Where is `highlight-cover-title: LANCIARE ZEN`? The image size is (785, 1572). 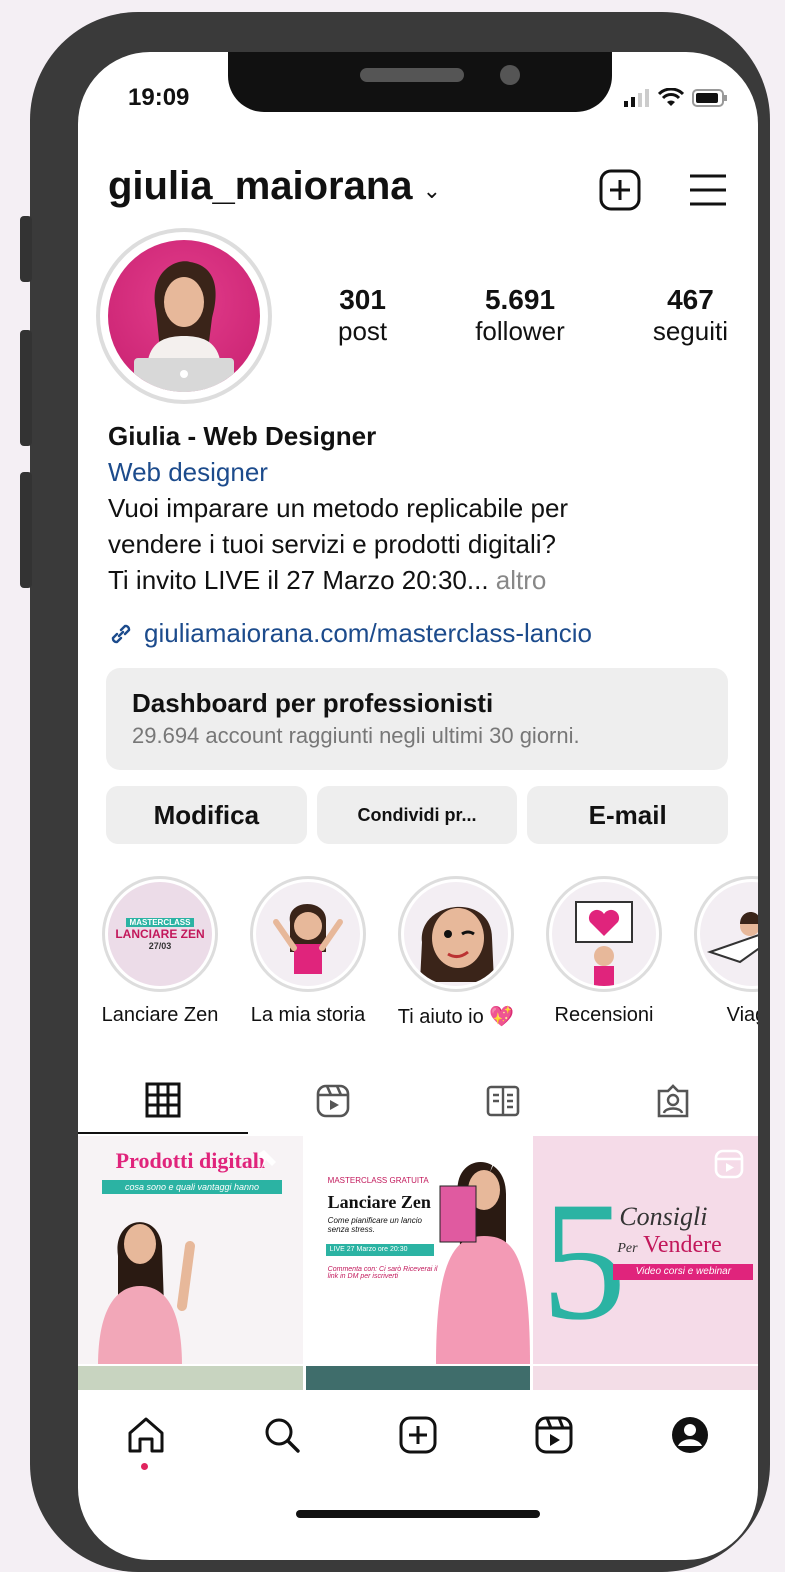
highlight-cover-title: LANCIARE ZEN is located at coordinates (160, 933).